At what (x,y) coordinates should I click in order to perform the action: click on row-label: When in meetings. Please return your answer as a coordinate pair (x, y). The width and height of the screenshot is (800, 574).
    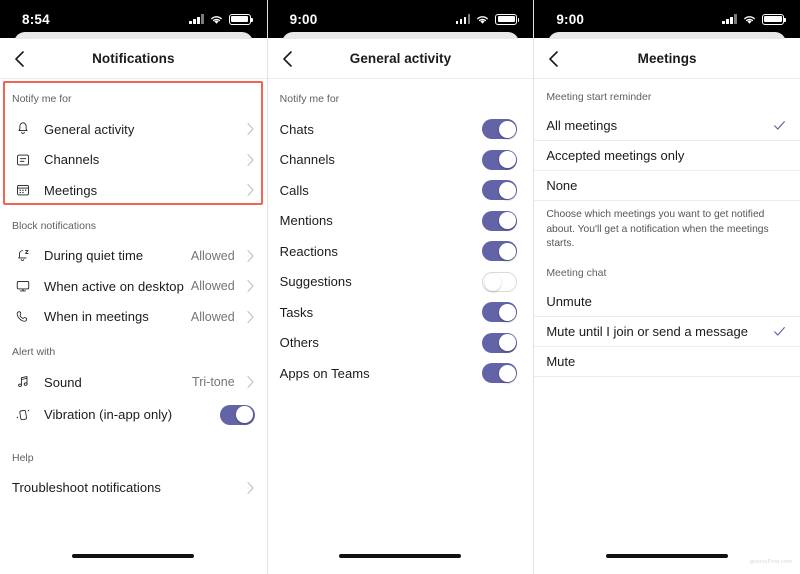
    Looking at the image, I should click on (96, 317).